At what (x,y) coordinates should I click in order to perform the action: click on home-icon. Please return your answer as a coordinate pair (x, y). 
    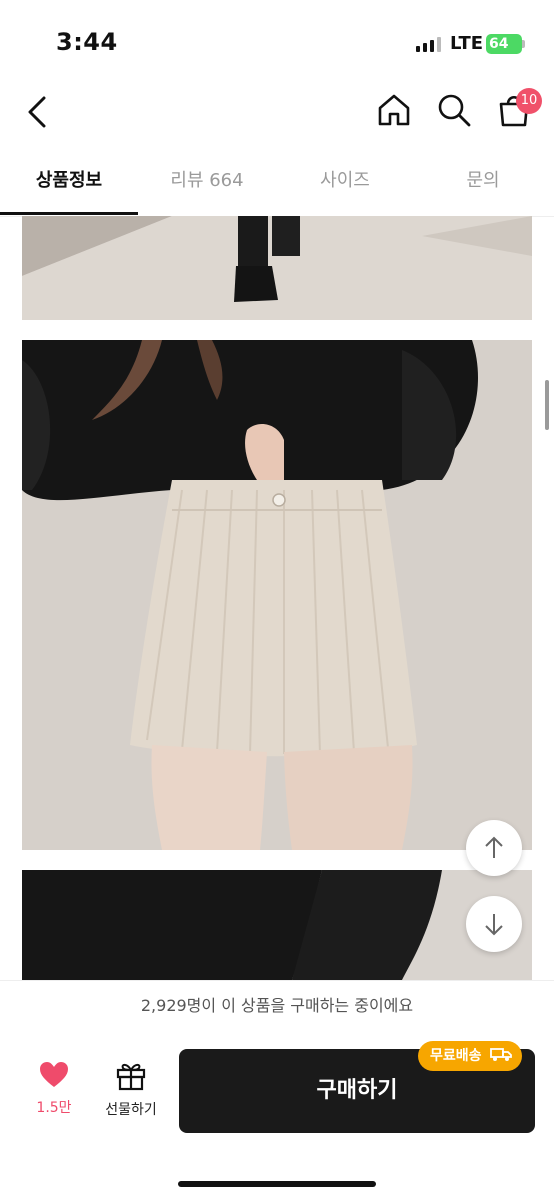
    Looking at the image, I should click on (394, 110).